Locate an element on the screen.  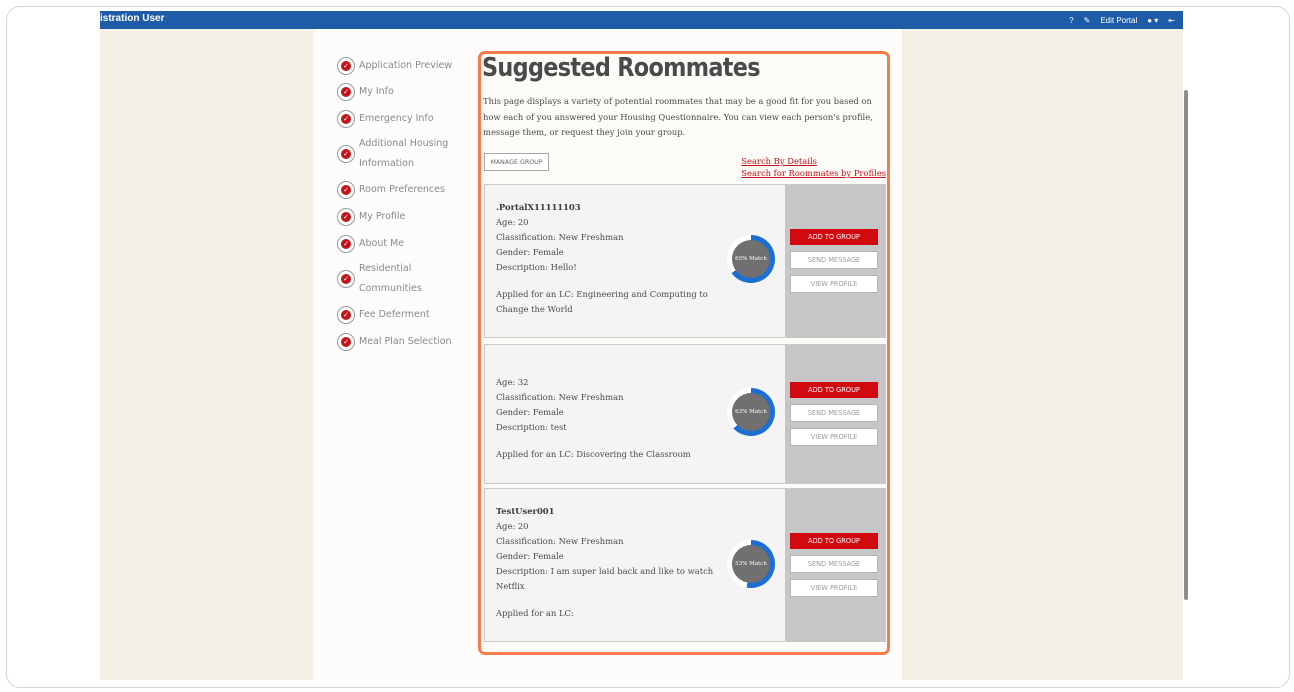
match-ring: 53% Match is located at coordinates (751, 564).